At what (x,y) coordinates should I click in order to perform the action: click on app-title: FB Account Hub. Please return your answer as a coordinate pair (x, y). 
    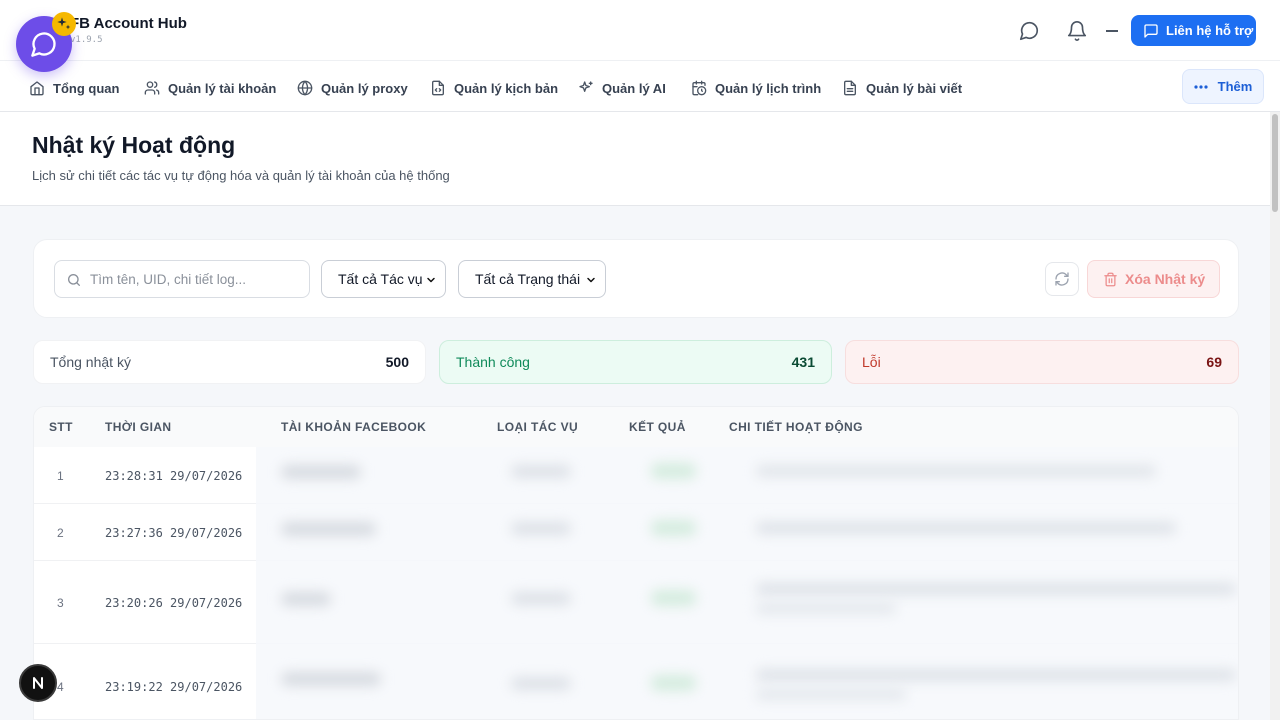
    Looking at the image, I should click on (128, 23).